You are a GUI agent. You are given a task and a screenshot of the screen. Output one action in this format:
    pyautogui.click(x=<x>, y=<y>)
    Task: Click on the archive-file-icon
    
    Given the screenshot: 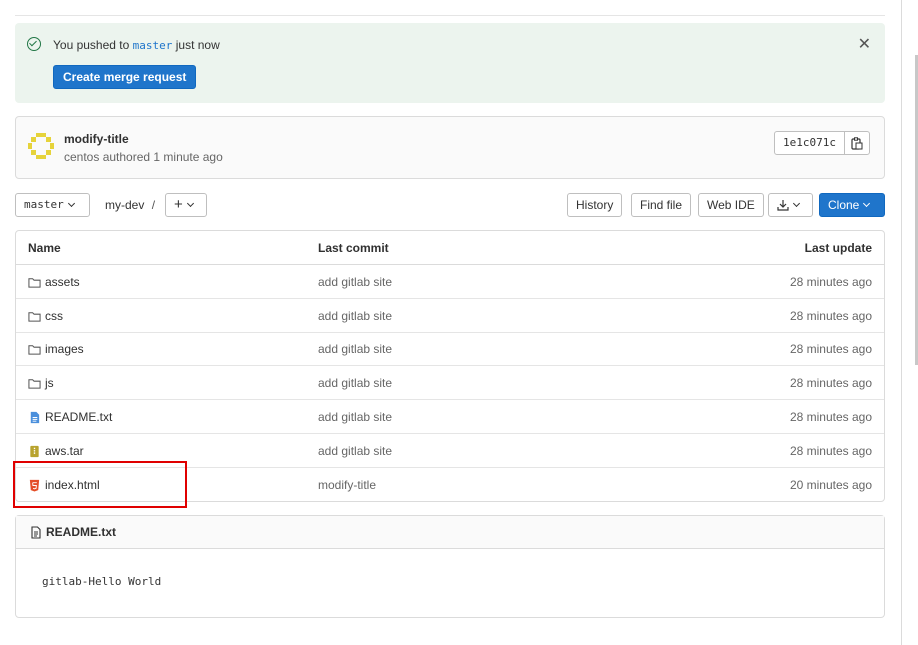 What is the action you would take?
    pyautogui.click(x=34, y=451)
    